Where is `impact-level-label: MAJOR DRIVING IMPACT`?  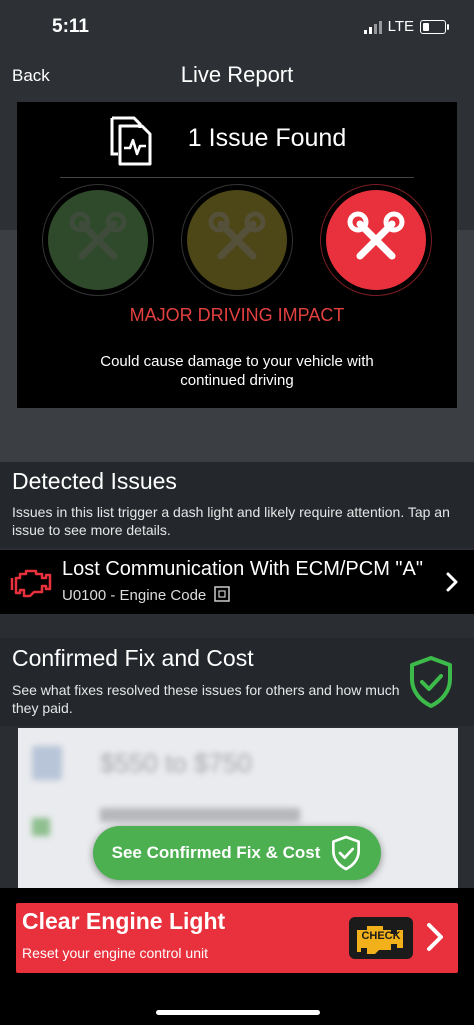 impact-level-label: MAJOR DRIVING IMPACT is located at coordinates (237, 315).